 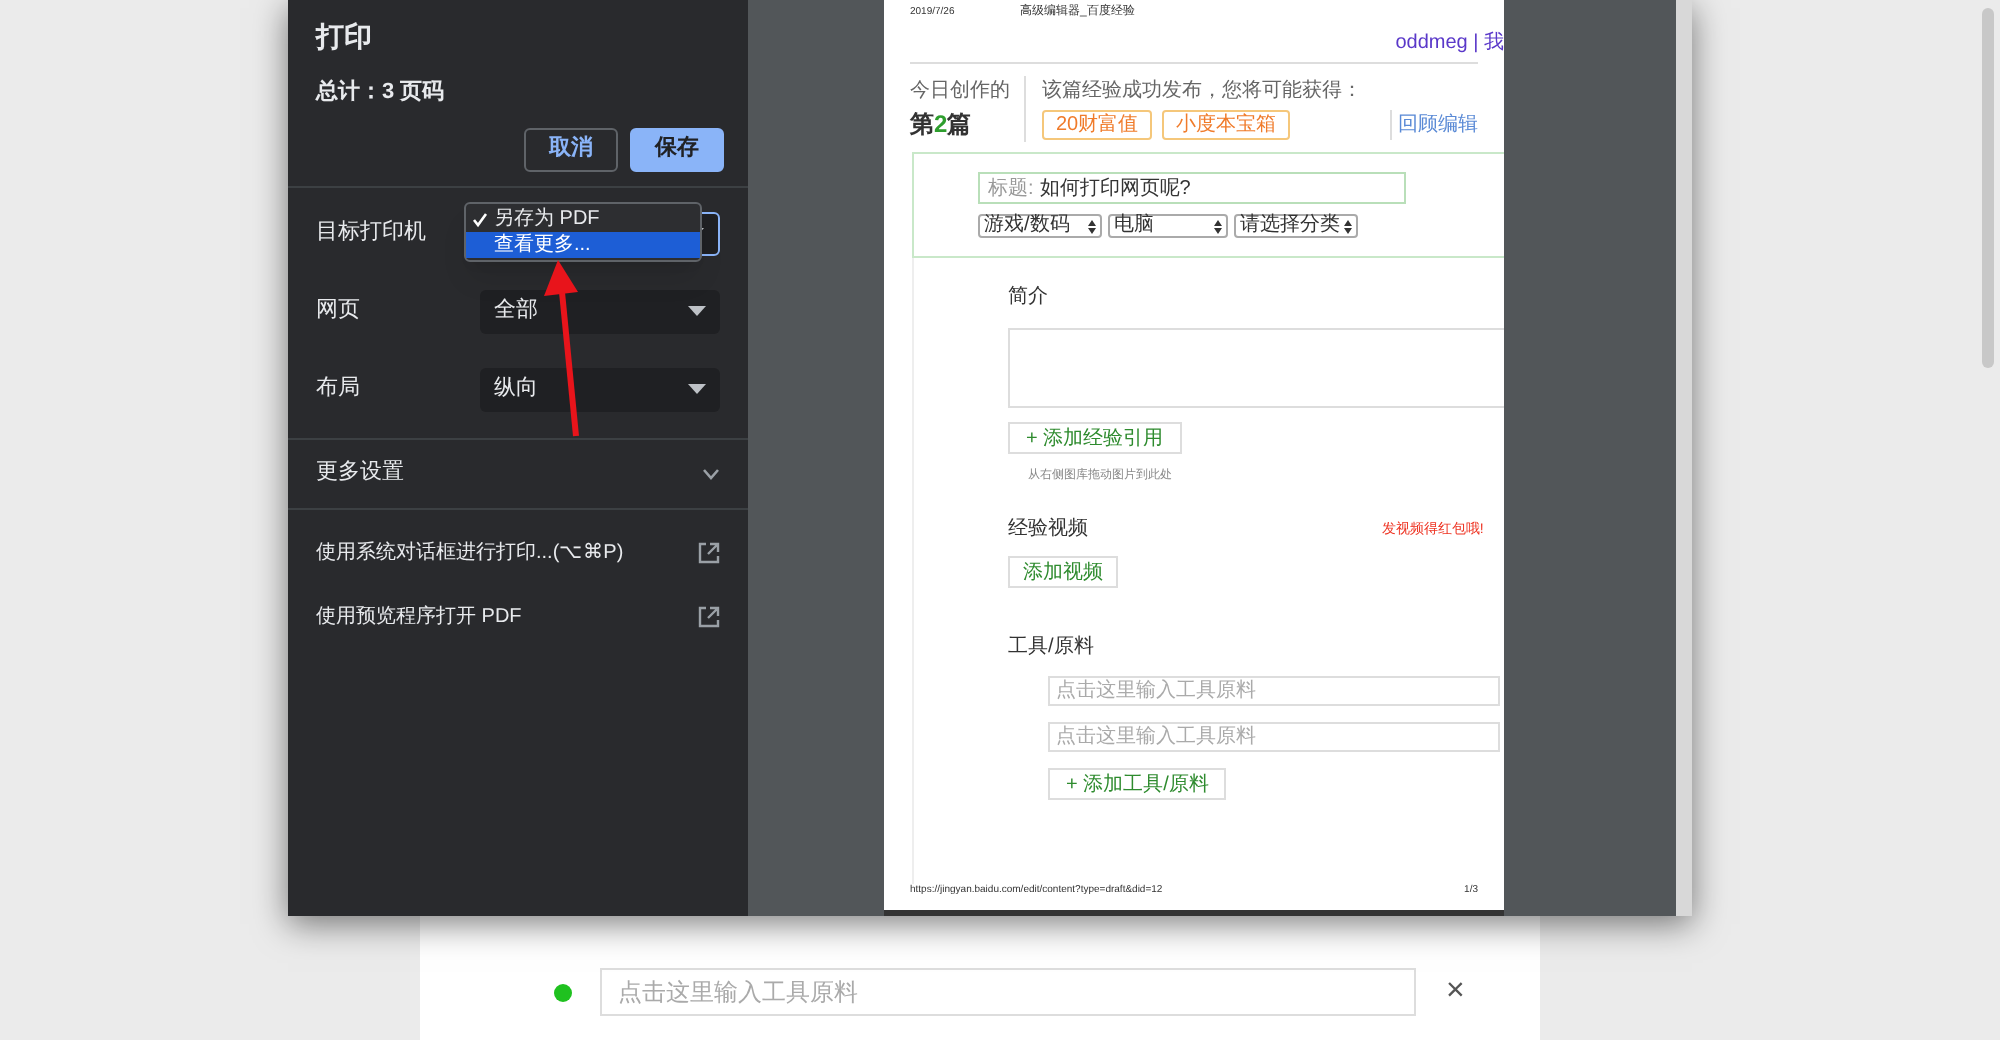 What do you see at coordinates (942, 125) in the screenshot?
I see `today-count: 第2篇` at bounding box center [942, 125].